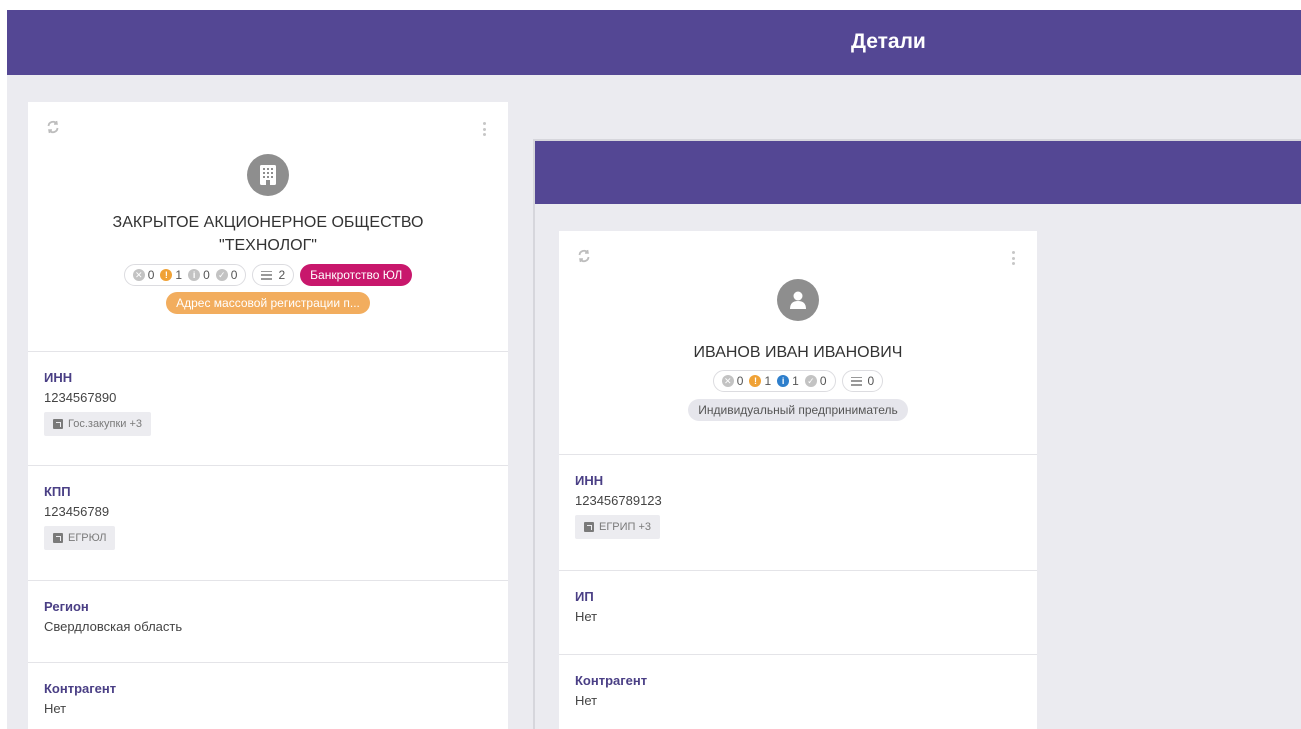  Describe the element at coordinates (356, 275) in the screenshot. I see `bankruptcy-tag: Банкротство ЮЛ` at that location.